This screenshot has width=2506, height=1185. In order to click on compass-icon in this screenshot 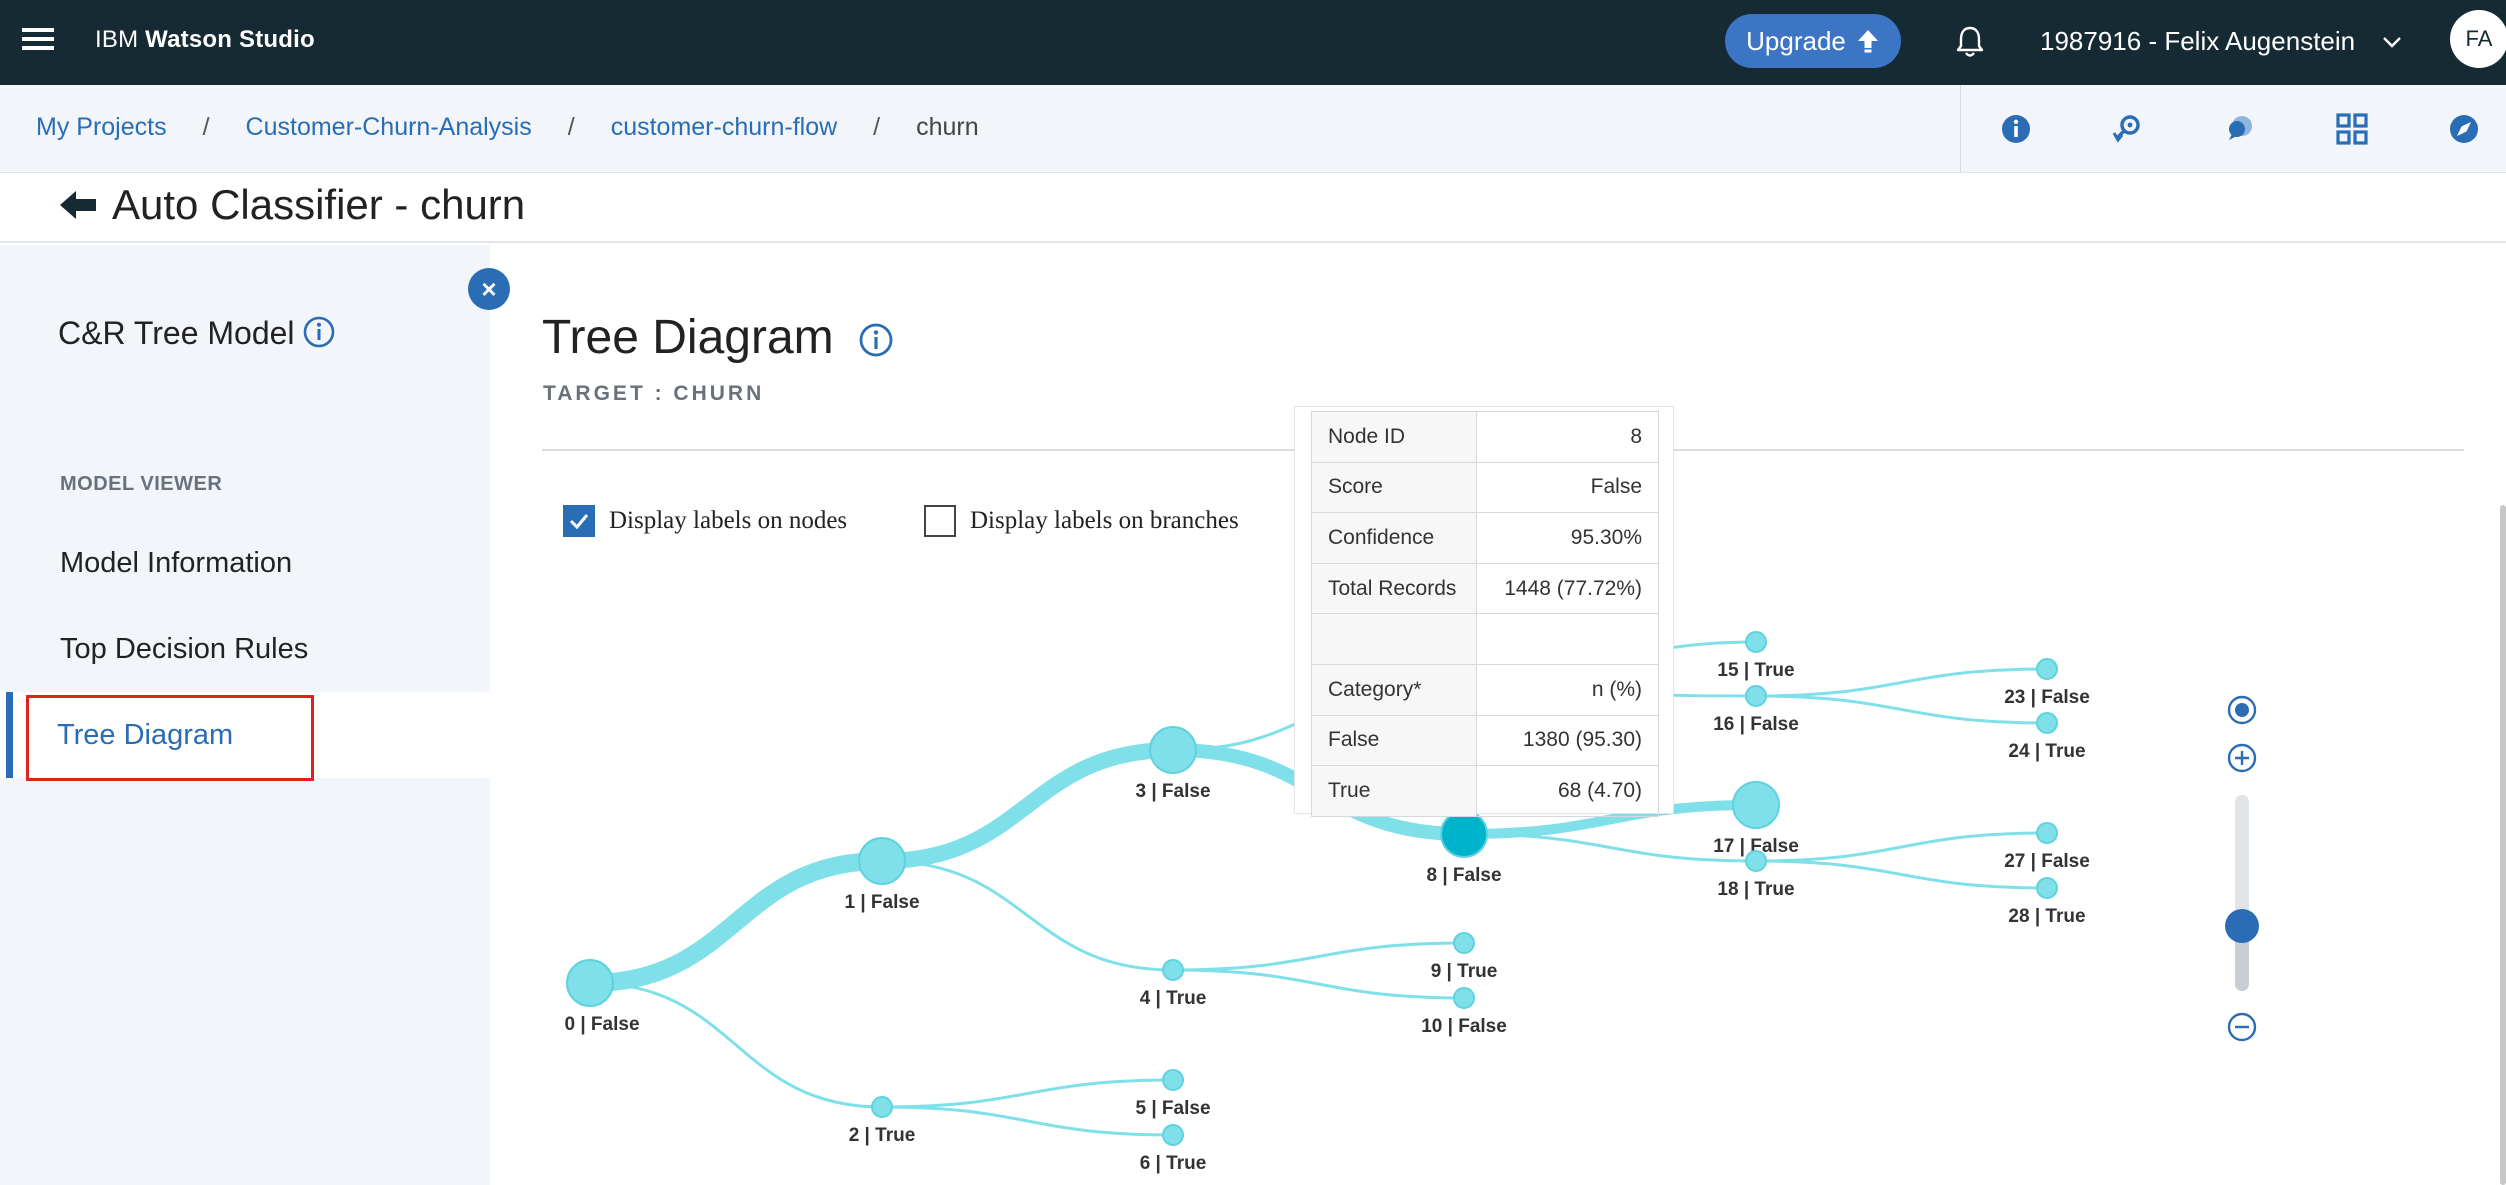, I will do `click(2464, 129)`.